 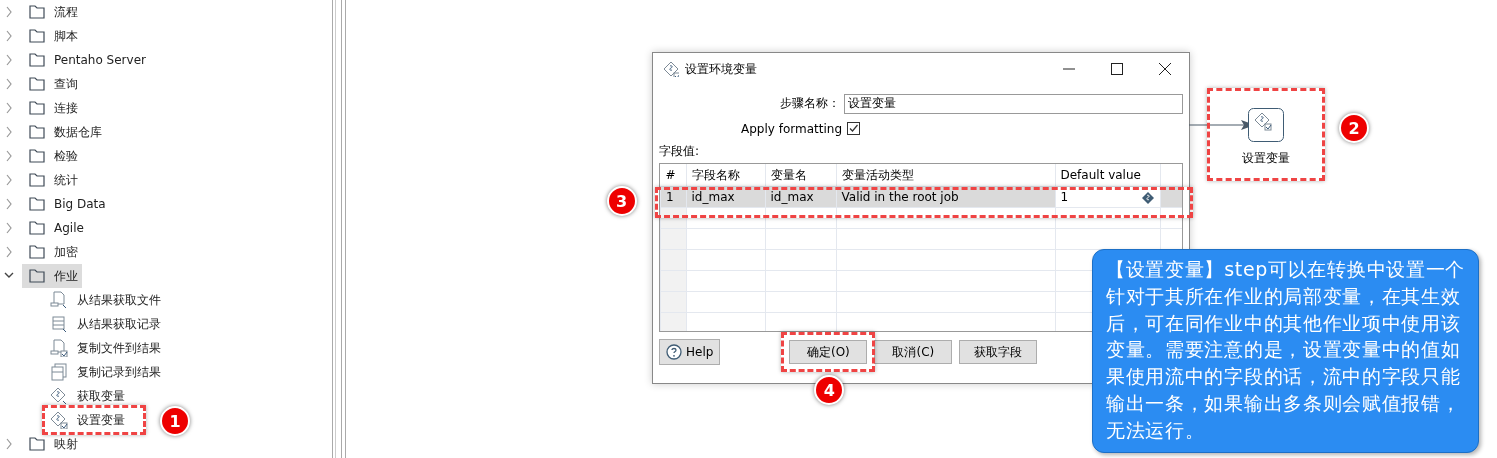 What do you see at coordinates (105, 372) in the screenshot?
I see `tree-item: 复制记录到结果` at bounding box center [105, 372].